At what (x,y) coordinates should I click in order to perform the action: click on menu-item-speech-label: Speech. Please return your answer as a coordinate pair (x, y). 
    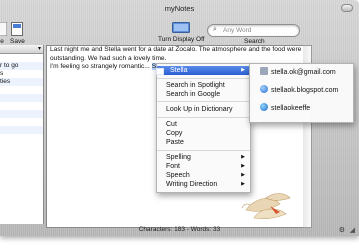
    Looking at the image, I should click on (178, 175).